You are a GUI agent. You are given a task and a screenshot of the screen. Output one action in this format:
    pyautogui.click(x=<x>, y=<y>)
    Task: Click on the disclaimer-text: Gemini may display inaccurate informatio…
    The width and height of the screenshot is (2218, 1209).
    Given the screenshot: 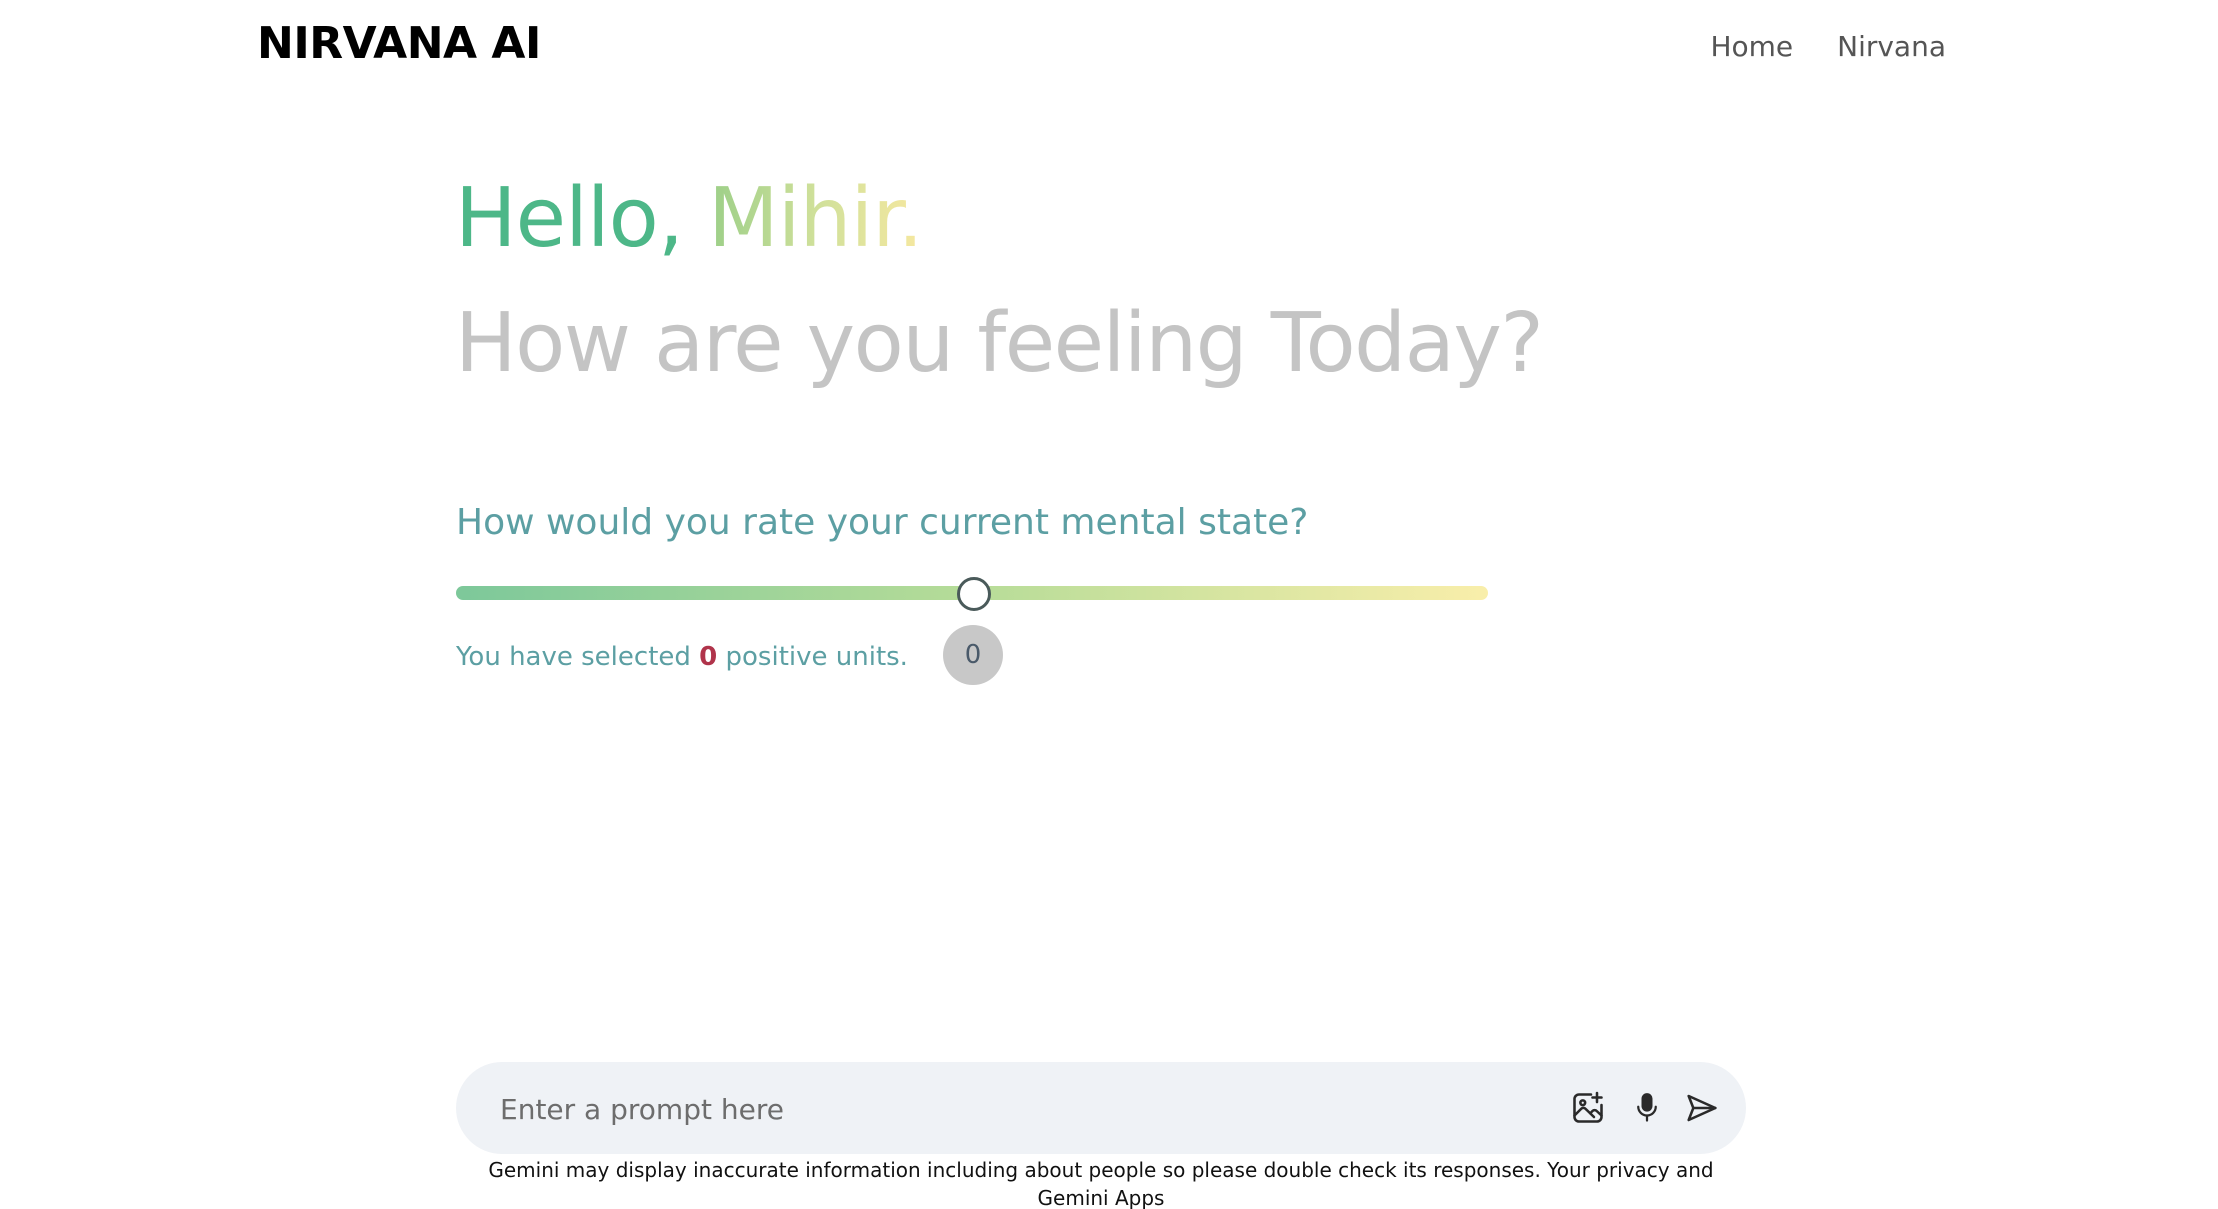 What is the action you would take?
    pyautogui.click(x=1101, y=1183)
    